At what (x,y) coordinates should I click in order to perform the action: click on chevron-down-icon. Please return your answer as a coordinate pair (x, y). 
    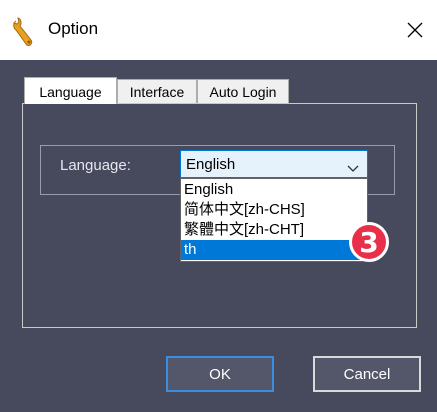
    Looking at the image, I should click on (353, 169).